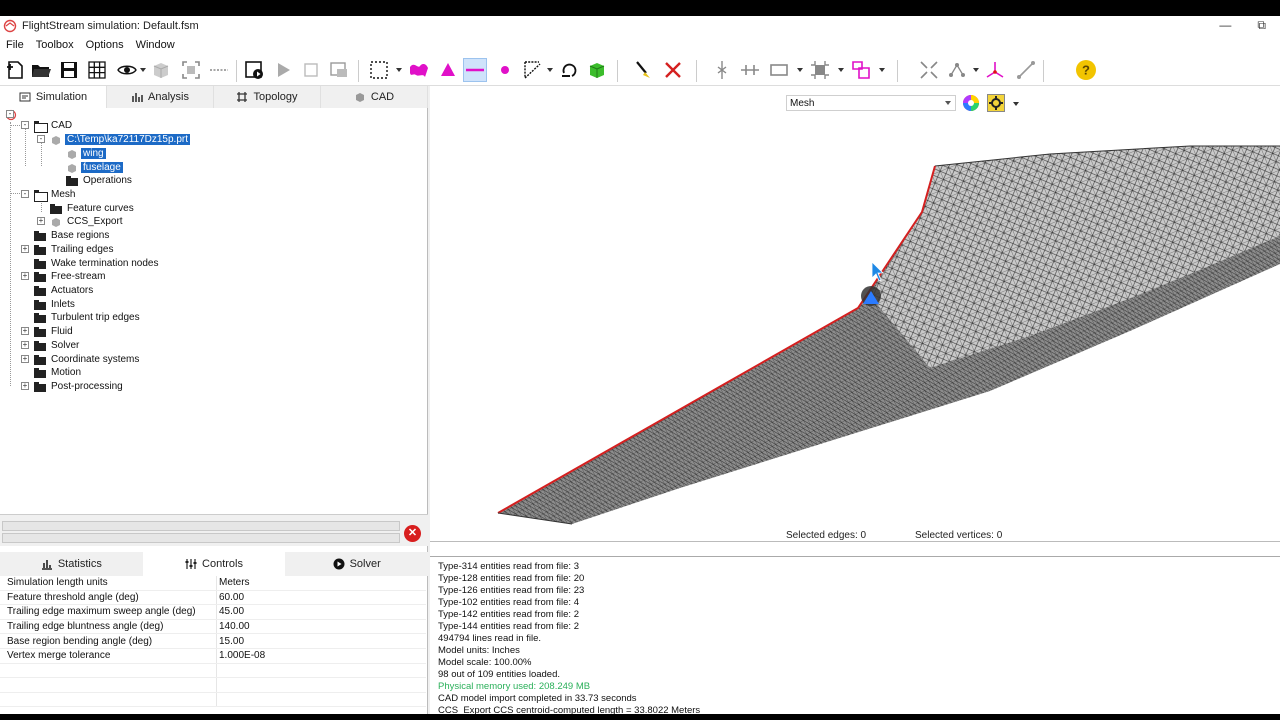  I want to click on menu-file: File, so click(15, 45).